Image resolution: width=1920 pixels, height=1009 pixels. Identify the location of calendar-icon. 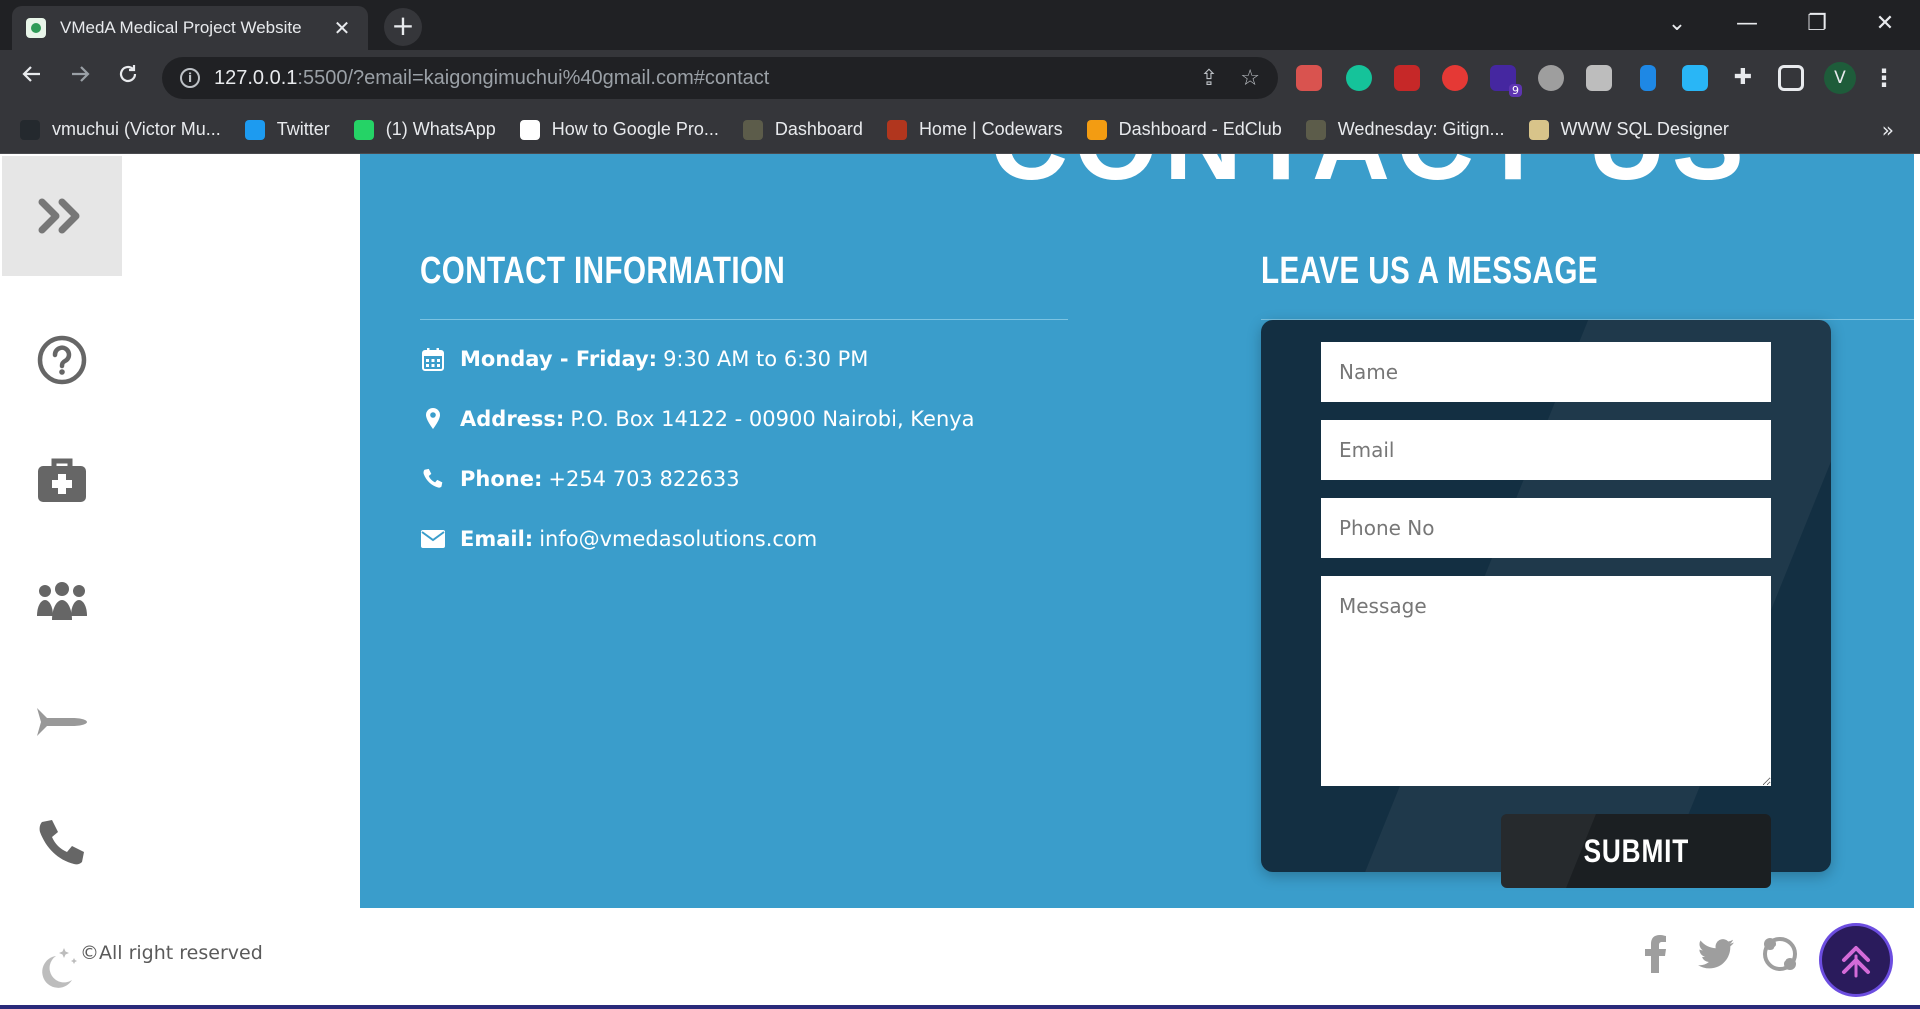
(433, 359).